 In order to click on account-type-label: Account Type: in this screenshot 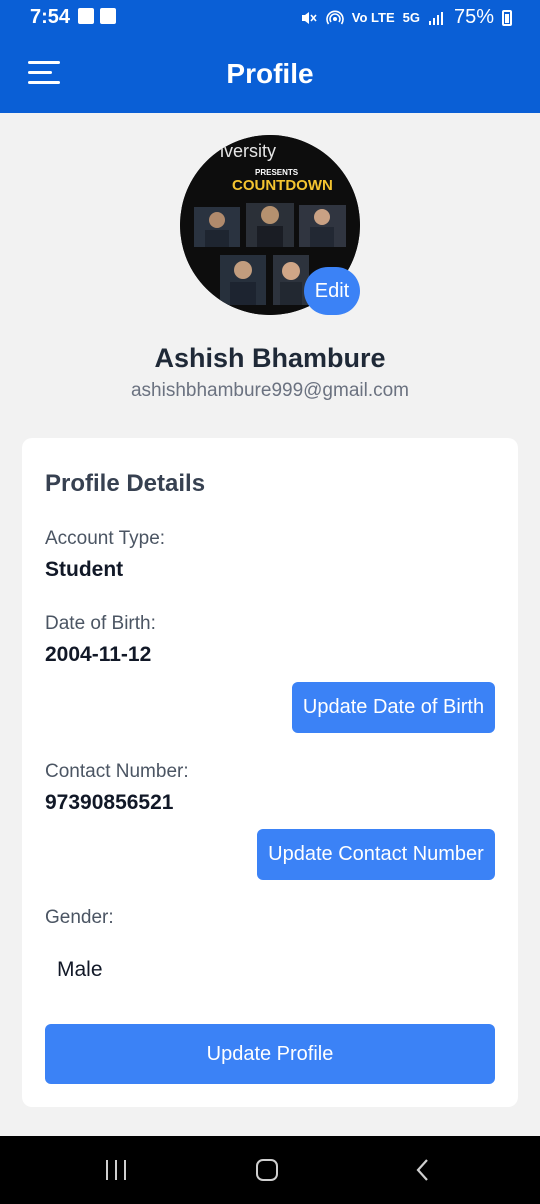, I will do `click(105, 538)`.